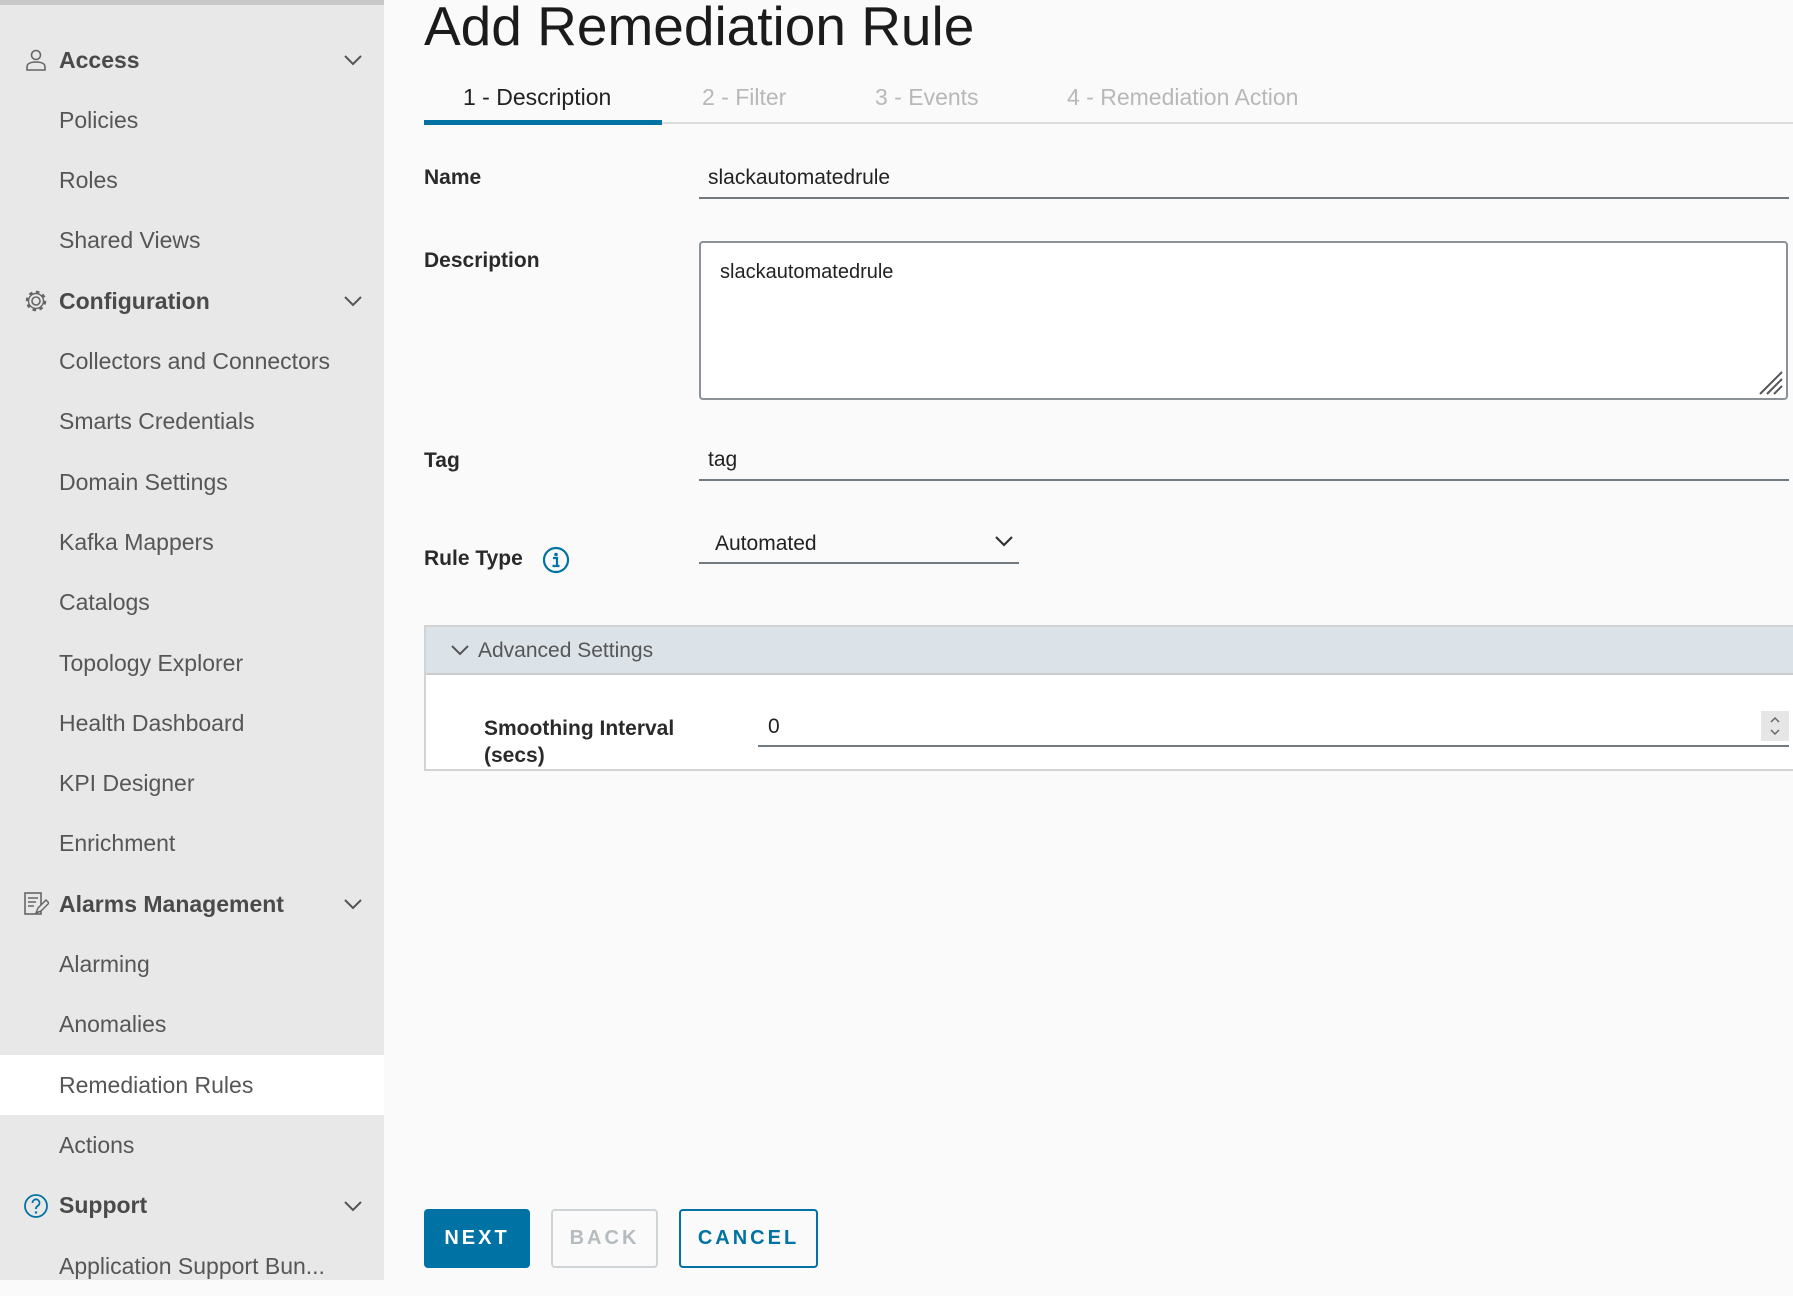  Describe the element at coordinates (104, 602) in the screenshot. I see `sidebar-item-label: Catalogs` at that location.